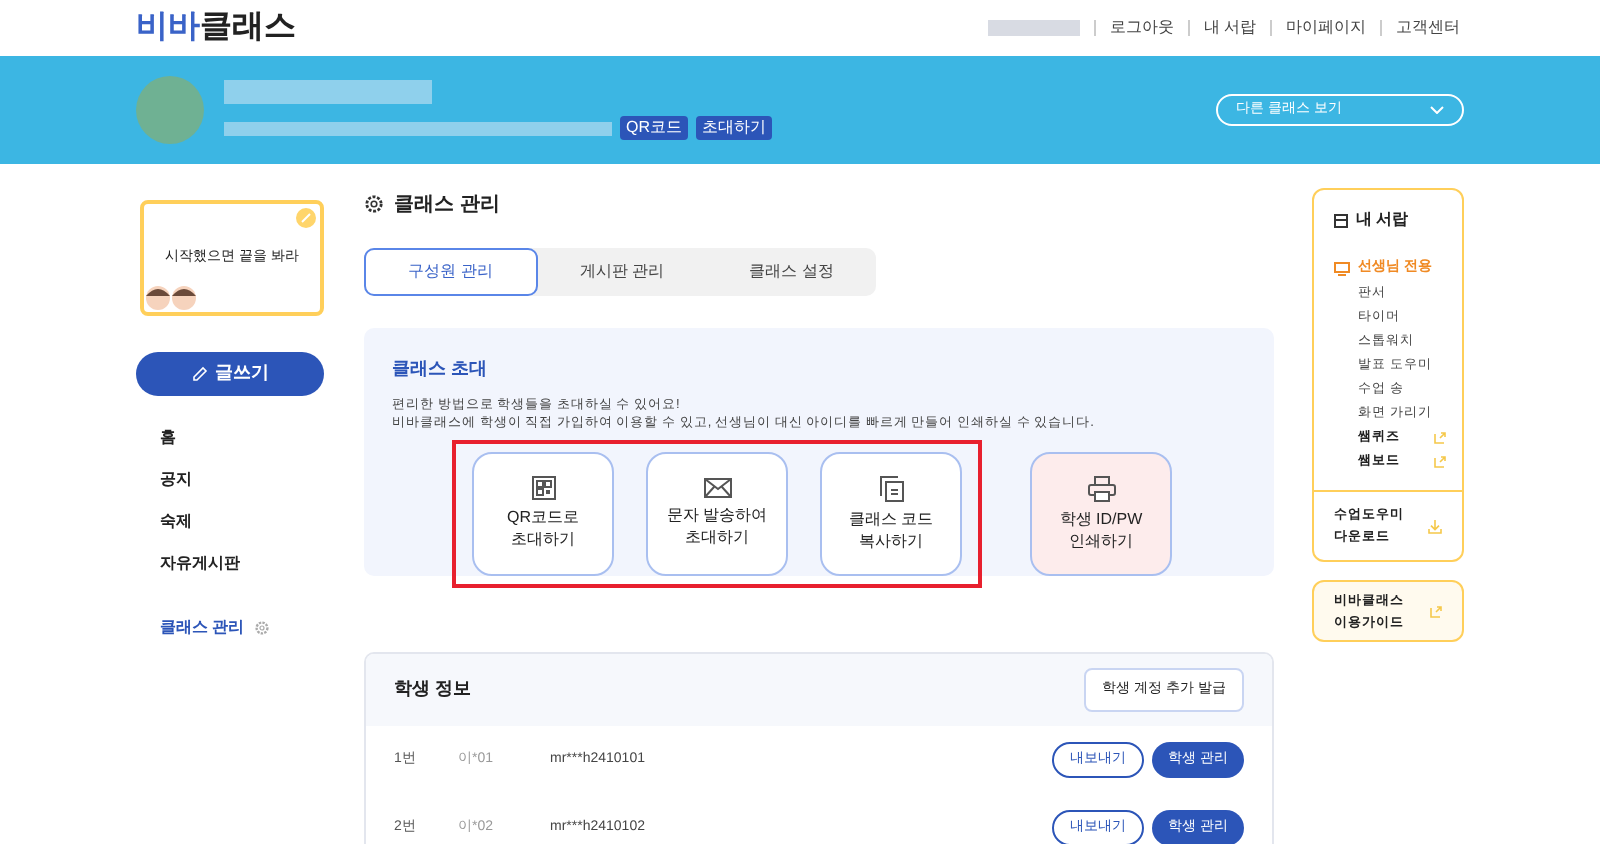 The height and width of the screenshot is (844, 1600). I want to click on section-title: 클래스 초대, so click(441, 369).